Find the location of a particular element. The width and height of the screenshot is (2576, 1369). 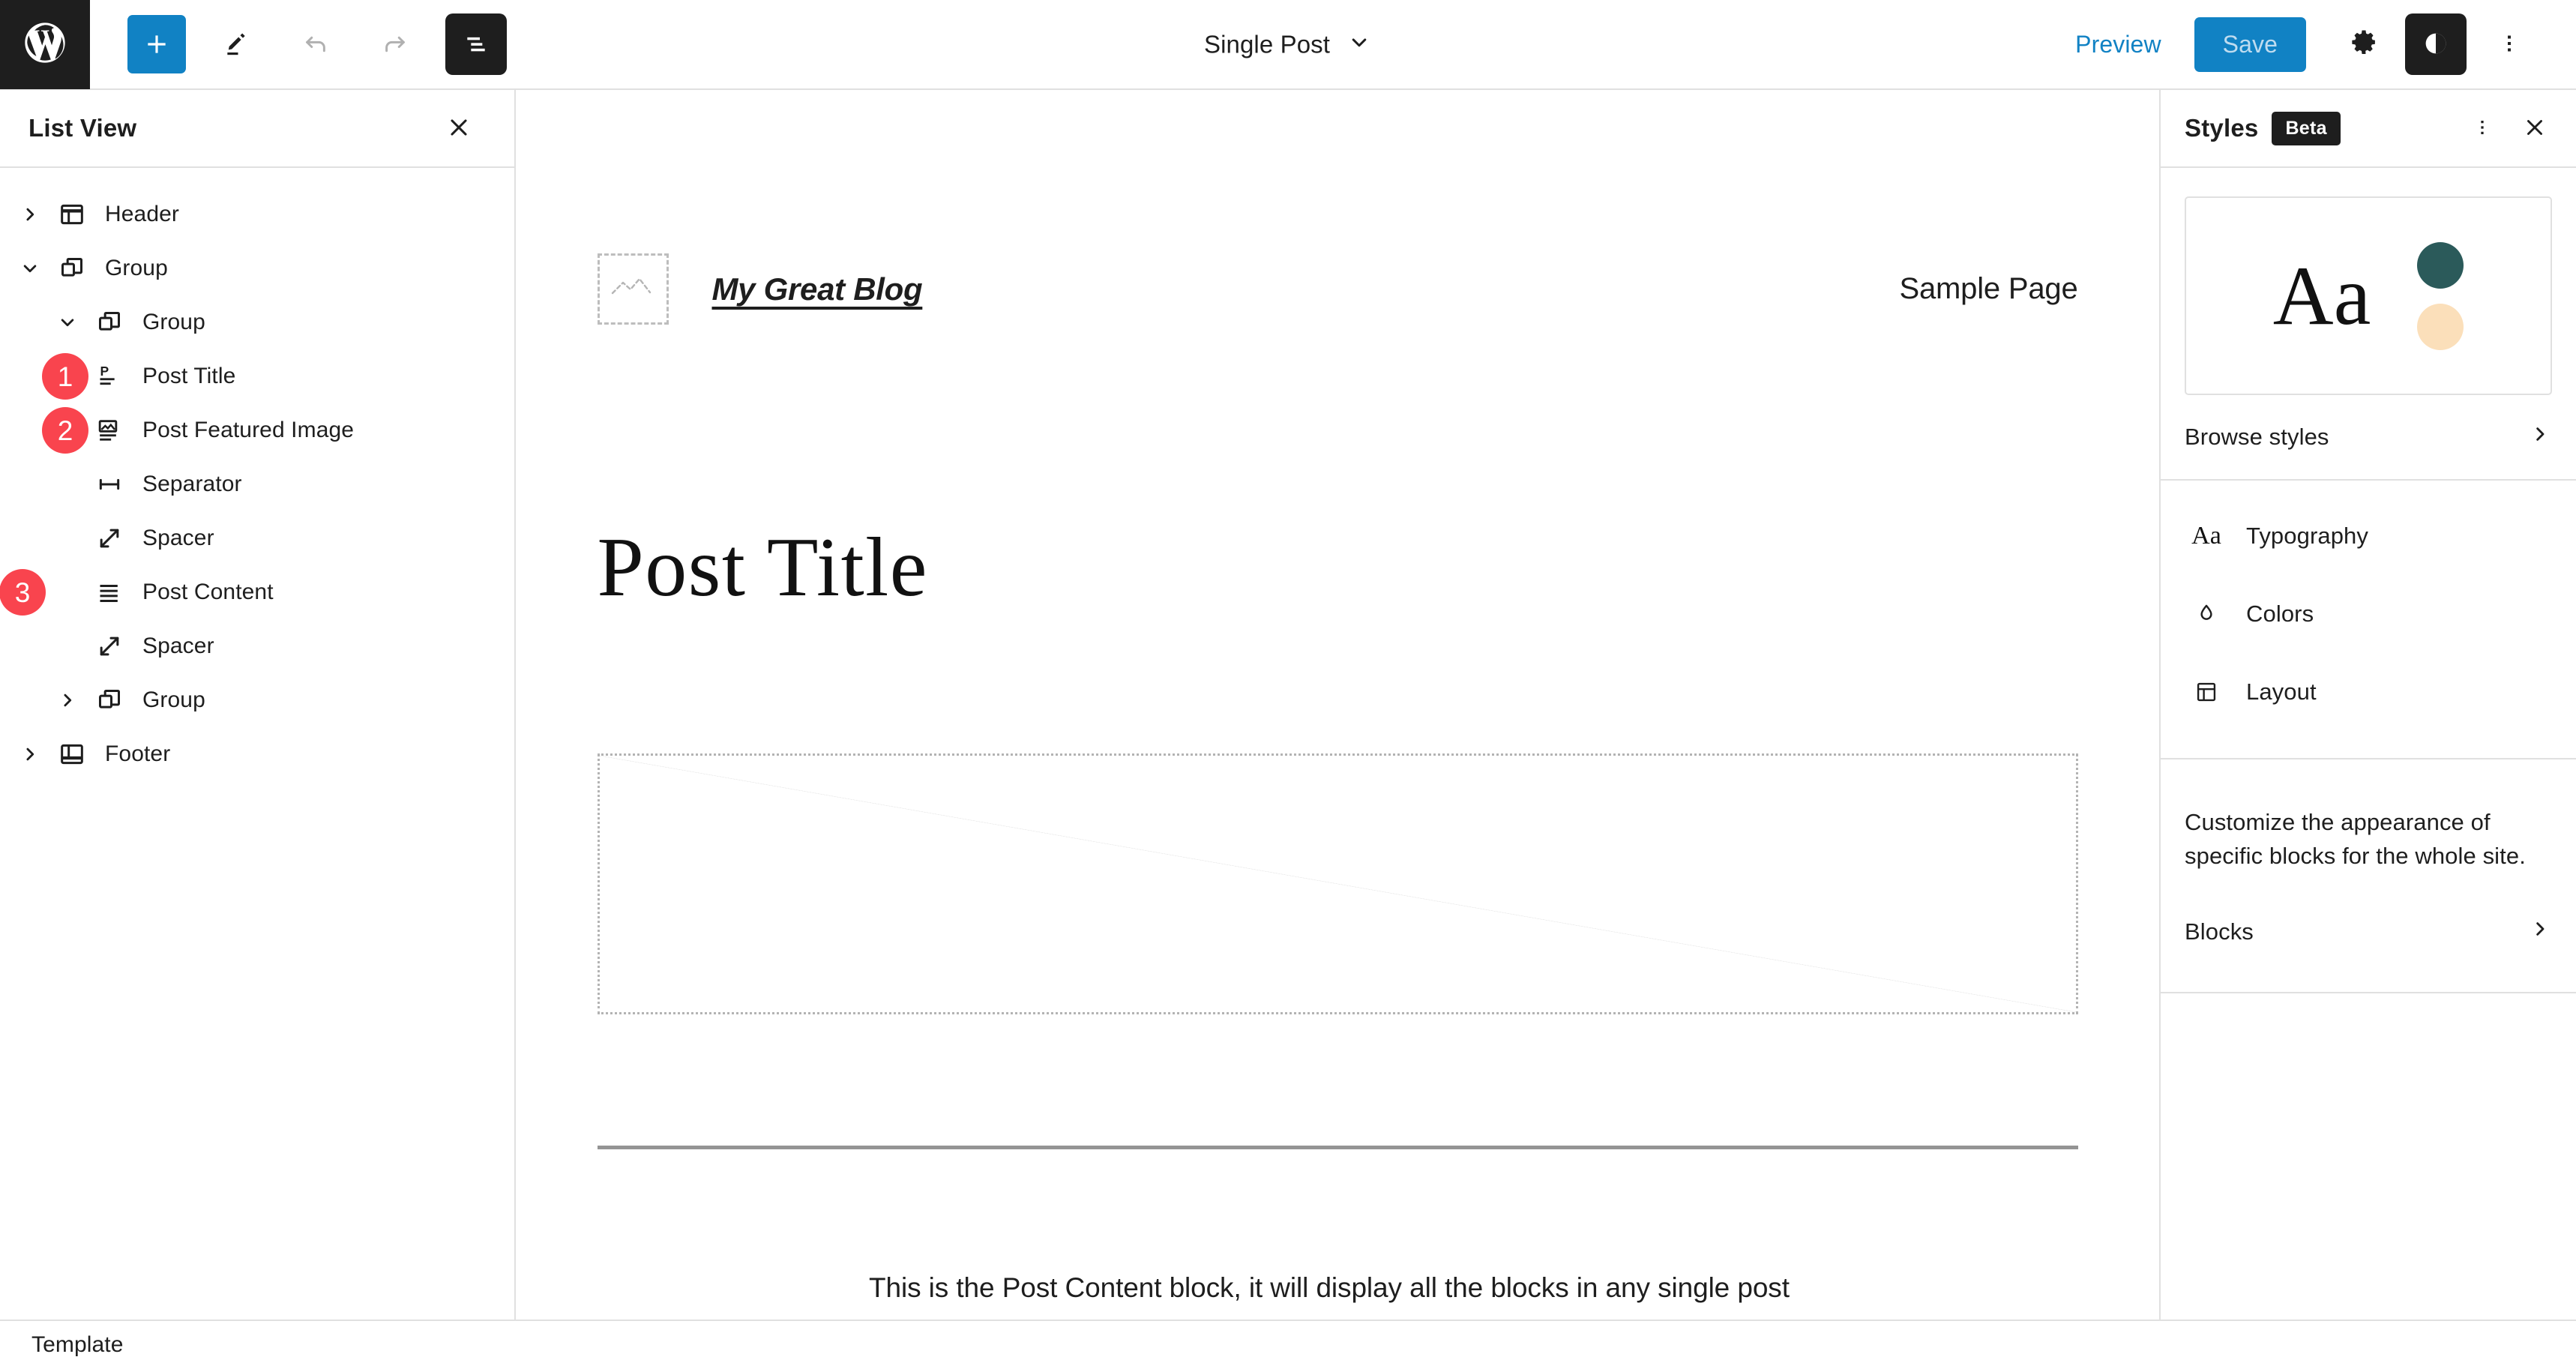

kebab-vertical-icon is located at coordinates (2482, 128).